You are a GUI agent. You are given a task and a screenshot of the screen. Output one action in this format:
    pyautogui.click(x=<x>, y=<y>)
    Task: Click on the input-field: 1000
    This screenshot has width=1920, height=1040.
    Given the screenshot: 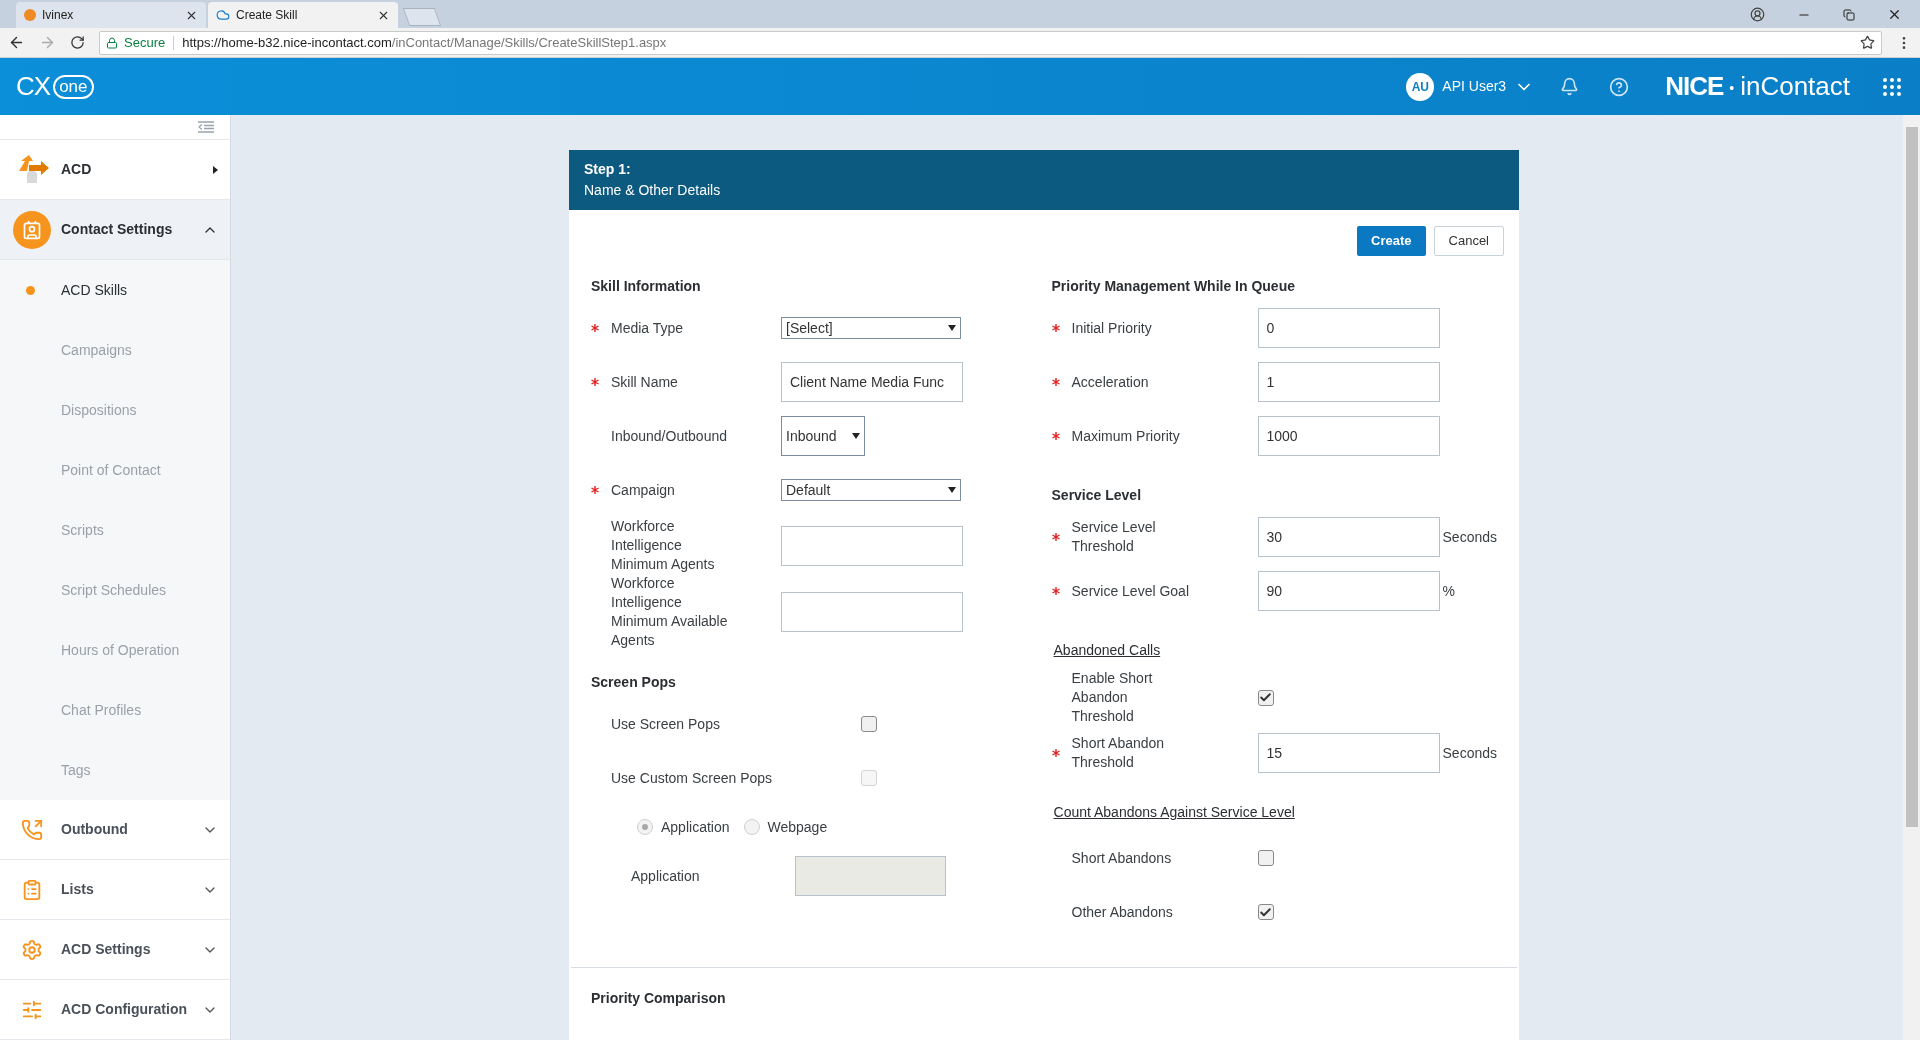 What is the action you would take?
    pyautogui.click(x=1348, y=436)
    